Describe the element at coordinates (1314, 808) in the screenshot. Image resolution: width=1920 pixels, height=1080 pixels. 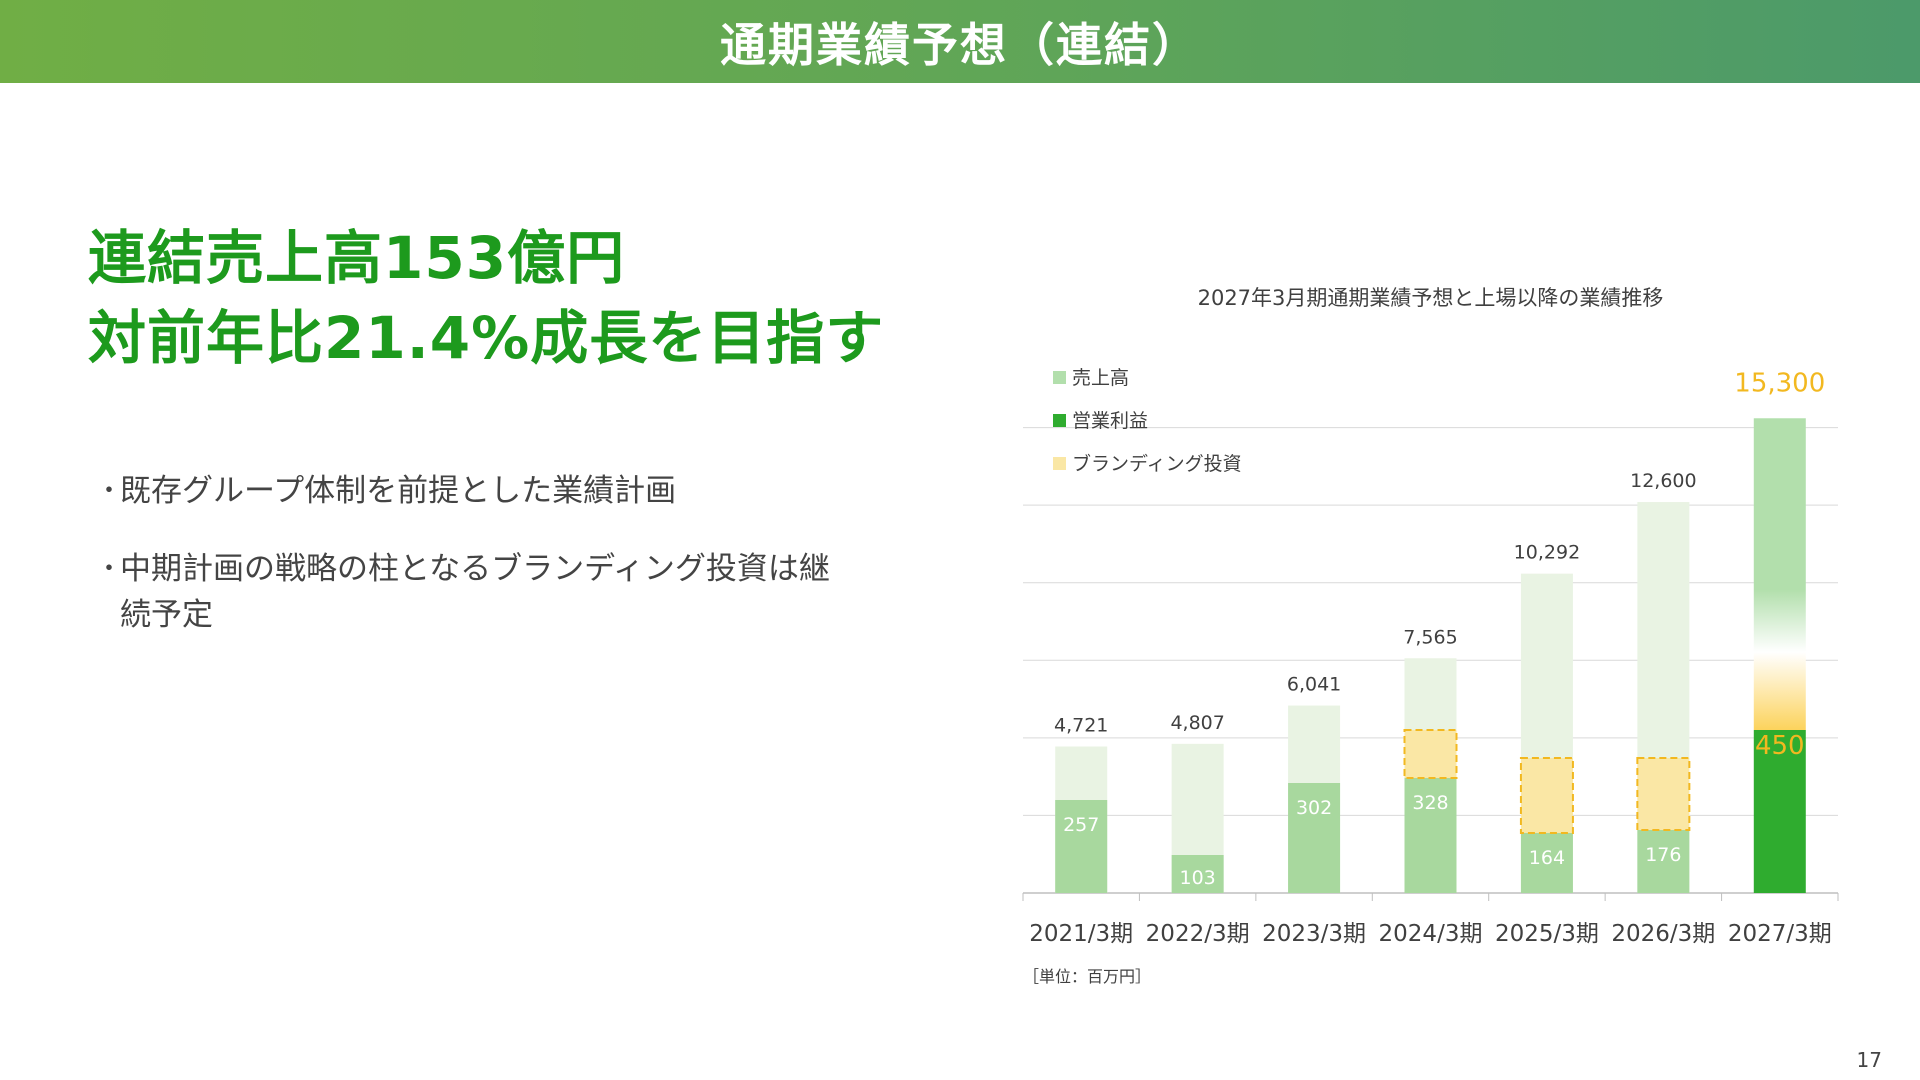
I see `operating-profit-data-label: 302` at that location.